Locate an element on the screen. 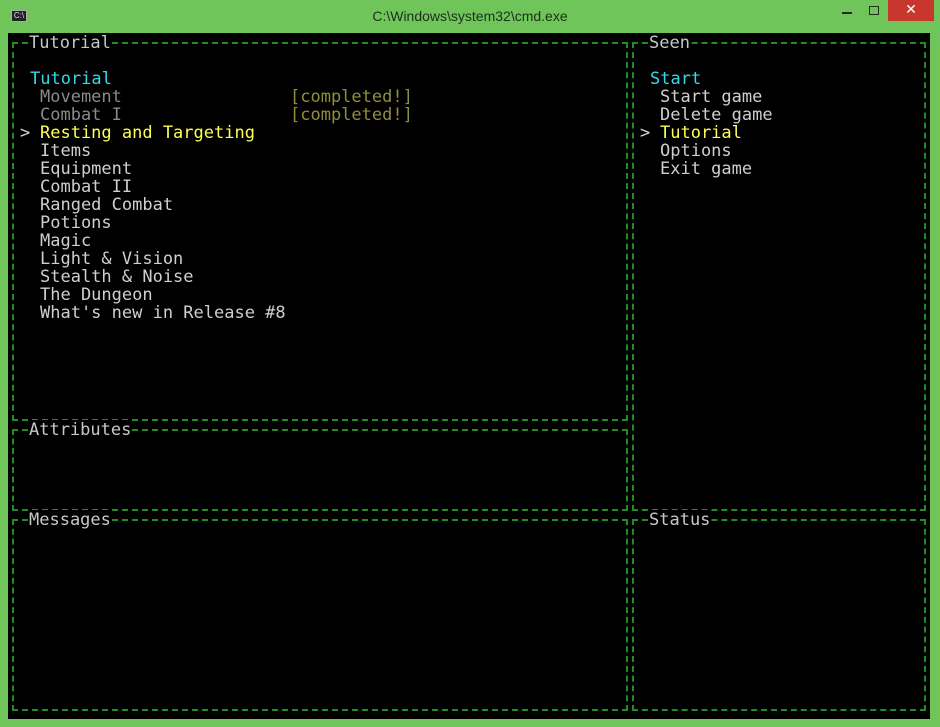 Image resolution: width=940 pixels, height=727 pixels. messages-panel-title: Messages is located at coordinates (70, 520).